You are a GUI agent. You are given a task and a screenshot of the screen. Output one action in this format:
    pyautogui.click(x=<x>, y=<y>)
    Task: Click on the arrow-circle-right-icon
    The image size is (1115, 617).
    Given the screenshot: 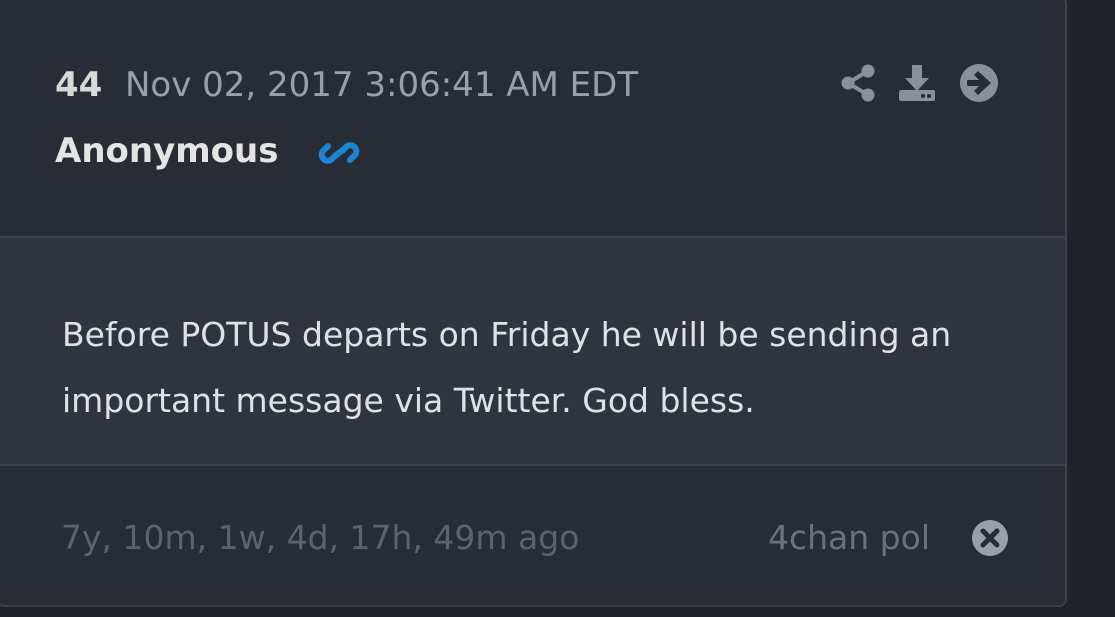 What is the action you would take?
    pyautogui.click(x=979, y=83)
    